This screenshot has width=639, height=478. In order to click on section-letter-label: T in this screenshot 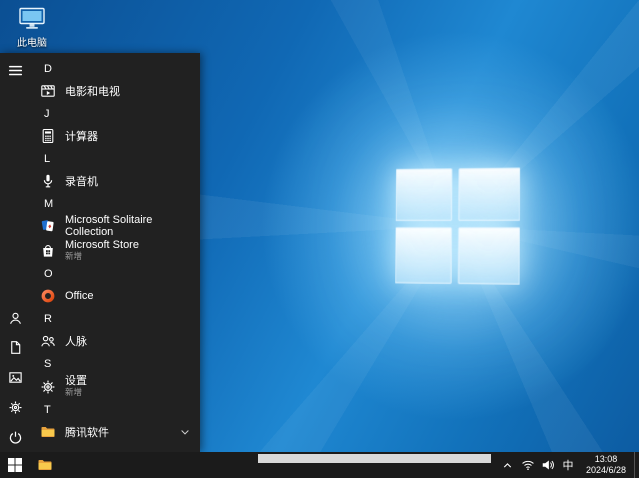, I will do `click(47, 409)`.